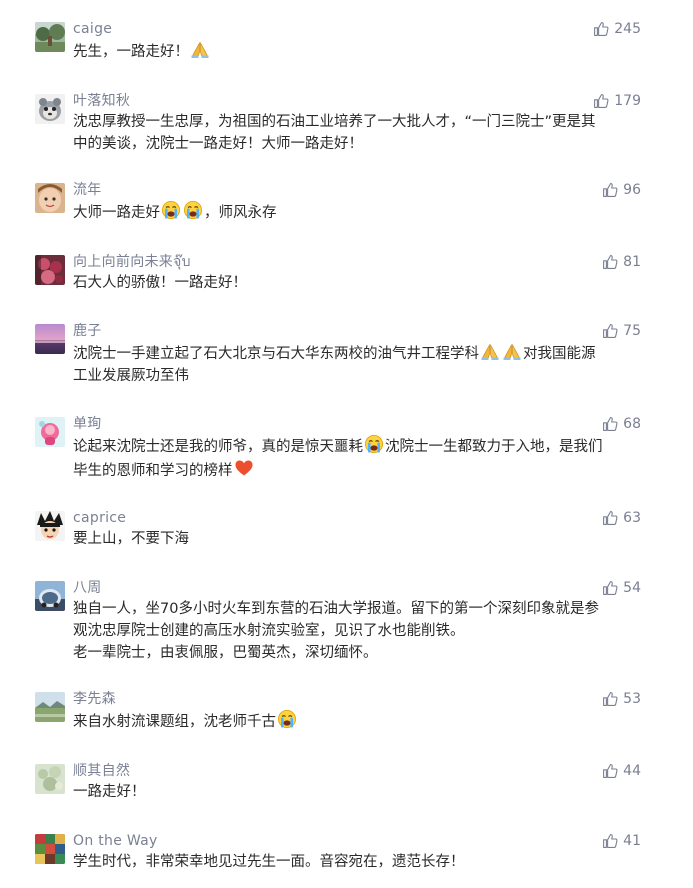 This screenshot has width=693, height=888. Describe the element at coordinates (621, 331) in the screenshot. I see `like-button: 75` at that location.